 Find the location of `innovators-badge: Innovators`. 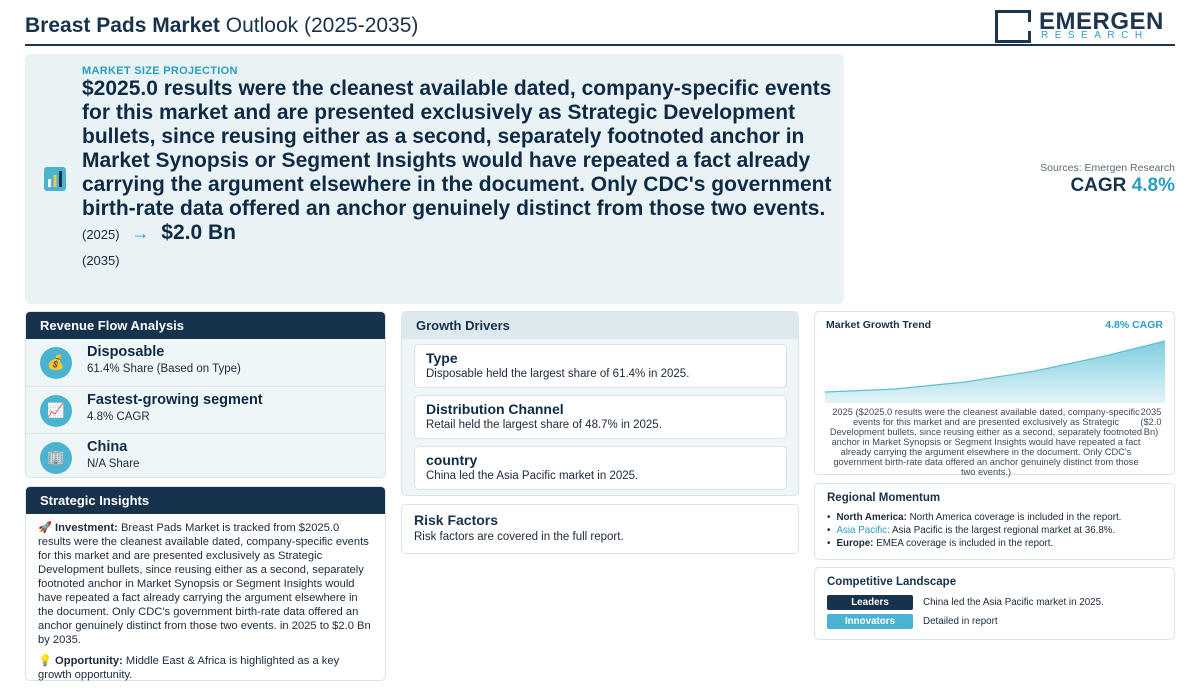

innovators-badge: Innovators is located at coordinates (870, 621).